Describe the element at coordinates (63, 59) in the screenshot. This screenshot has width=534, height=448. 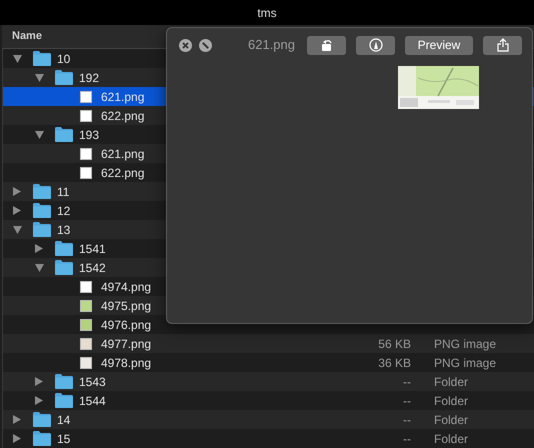
I see `file-name: 10` at that location.